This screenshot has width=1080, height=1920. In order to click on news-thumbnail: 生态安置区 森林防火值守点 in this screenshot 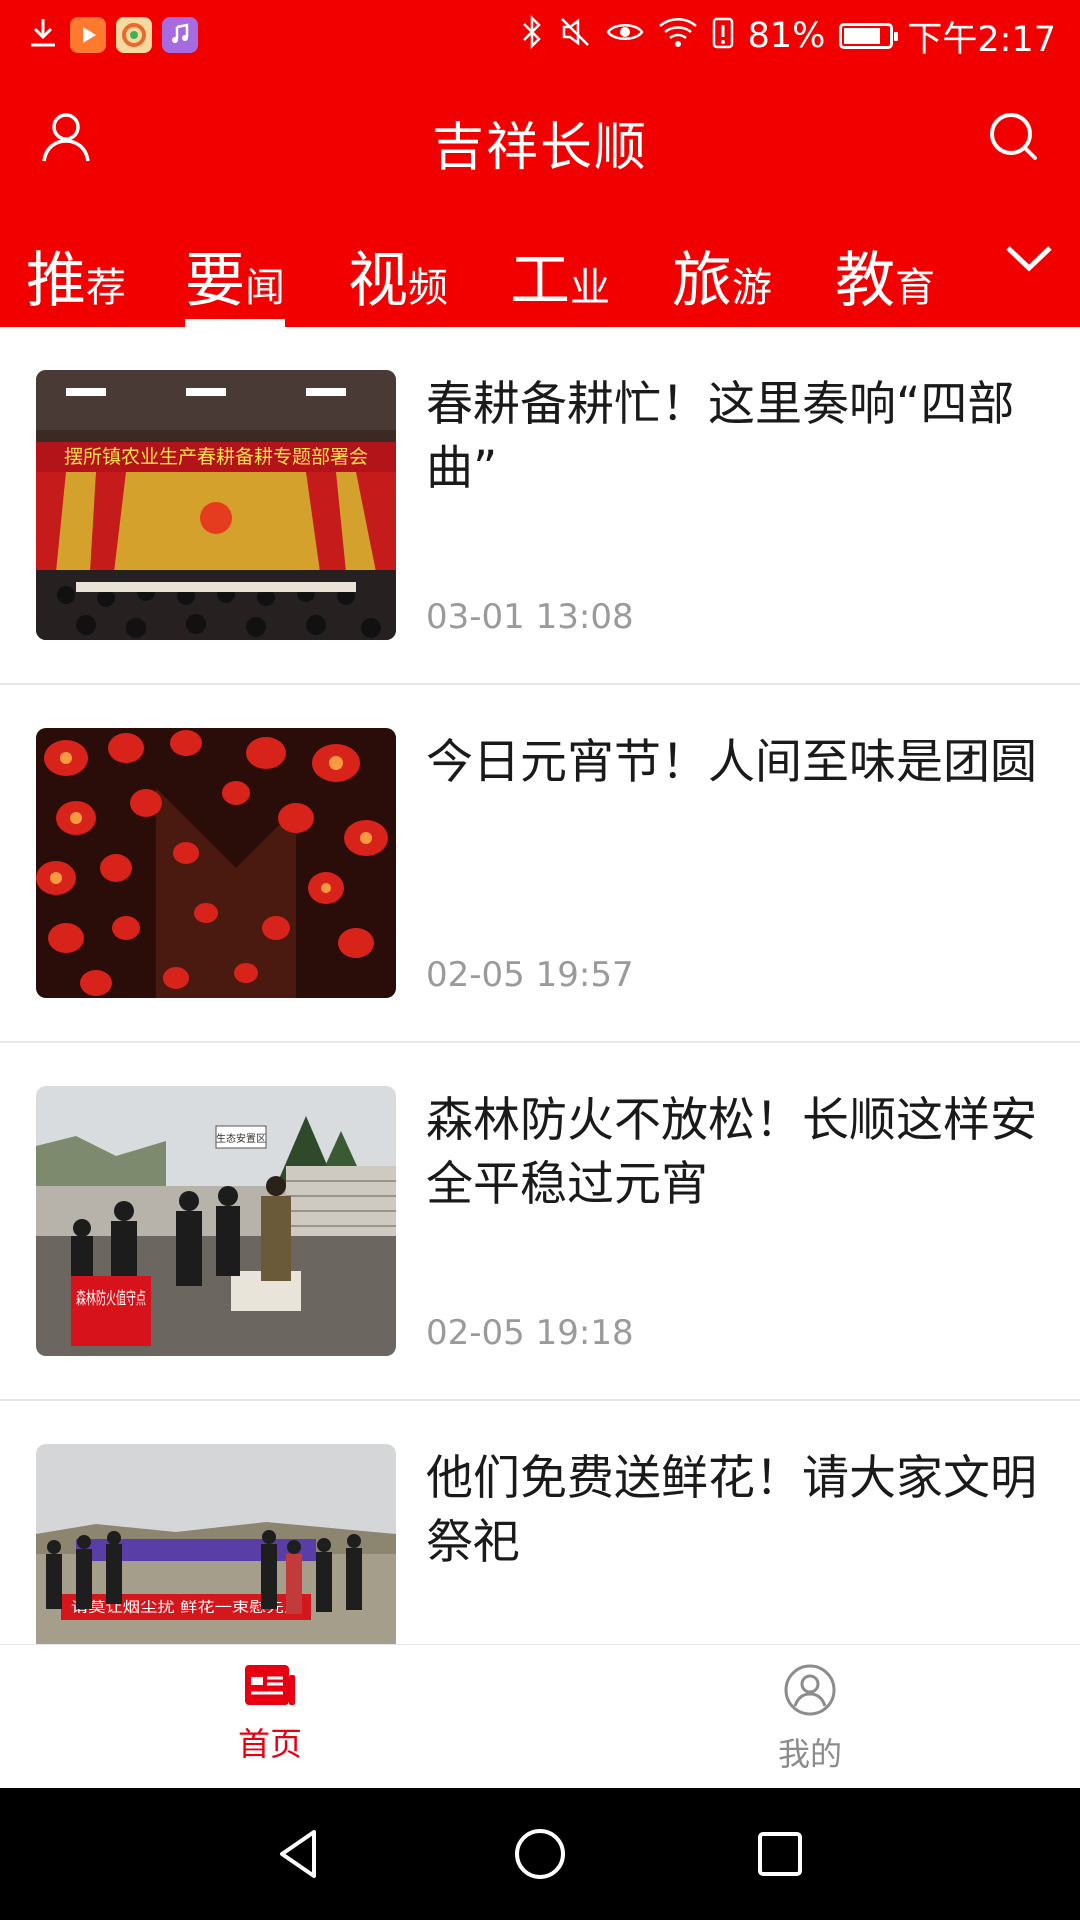, I will do `click(216, 1221)`.